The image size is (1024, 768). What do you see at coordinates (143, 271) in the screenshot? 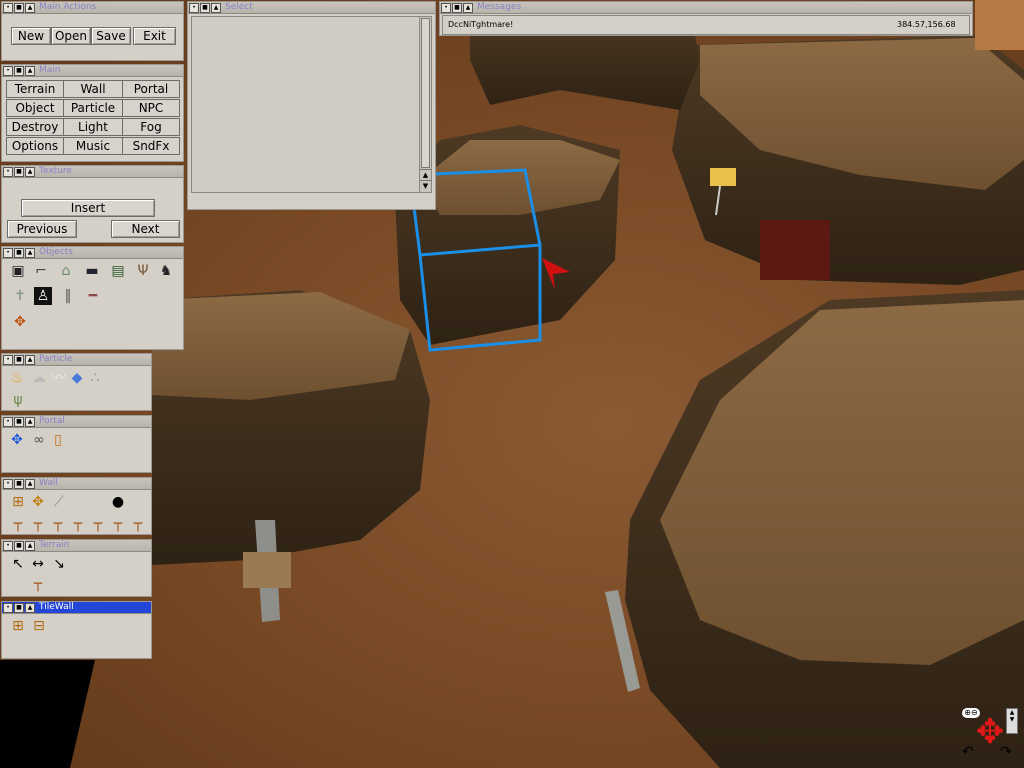
I see `dead-tree-icon: Ψ` at bounding box center [143, 271].